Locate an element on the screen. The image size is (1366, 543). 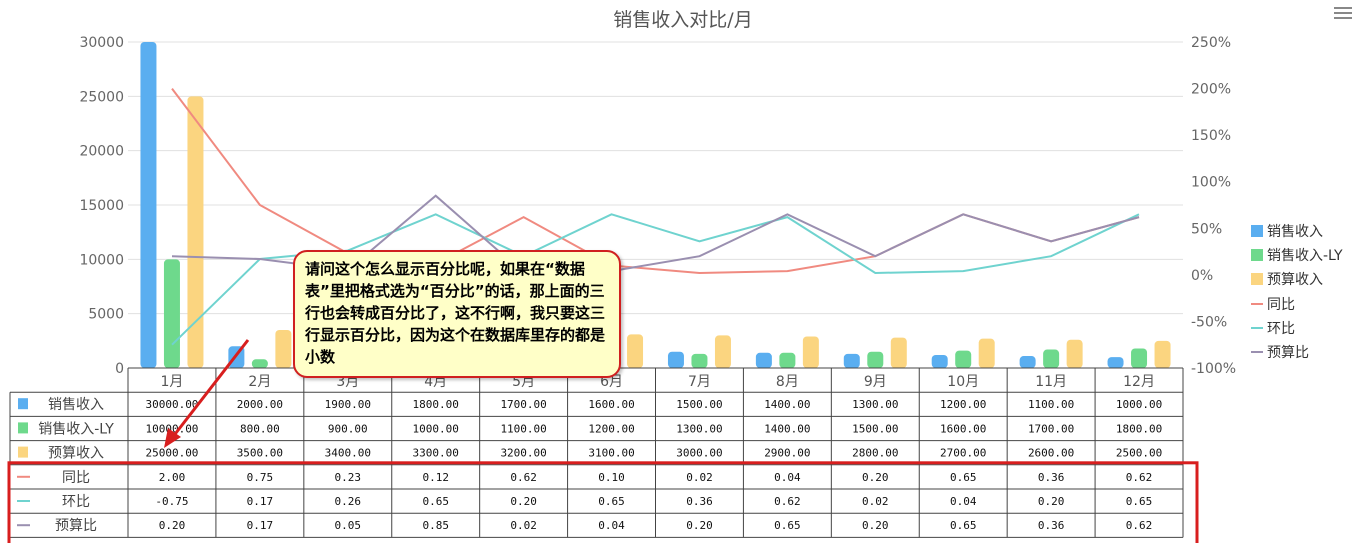
table-cell: 800.00 is located at coordinates (260, 428).